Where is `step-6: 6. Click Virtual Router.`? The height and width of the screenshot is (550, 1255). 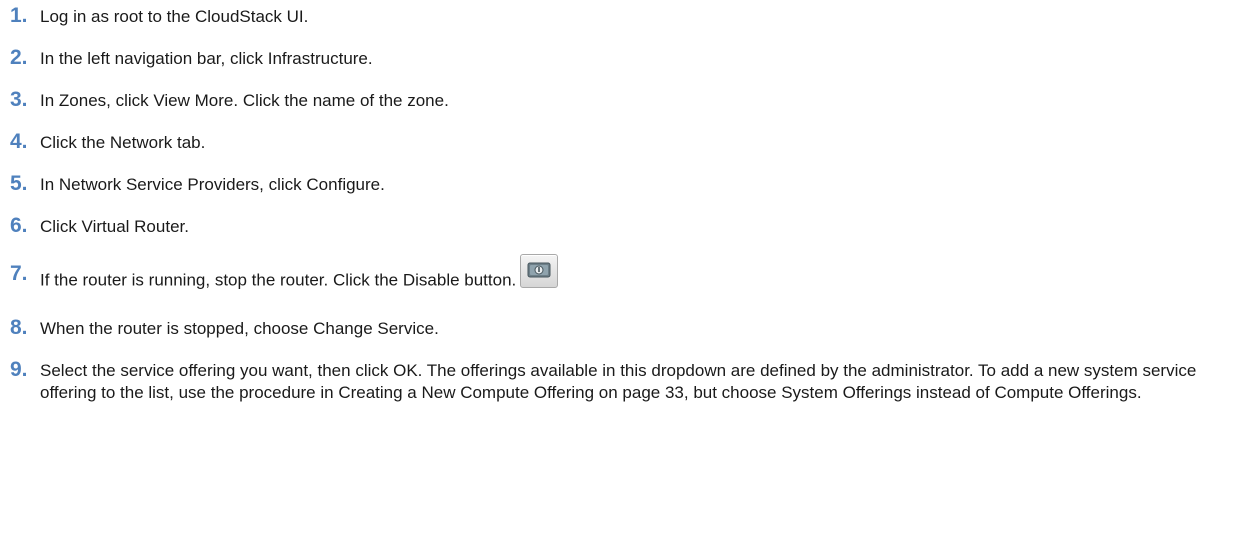
step-6: 6. Click Virtual Router. is located at coordinates (630, 226).